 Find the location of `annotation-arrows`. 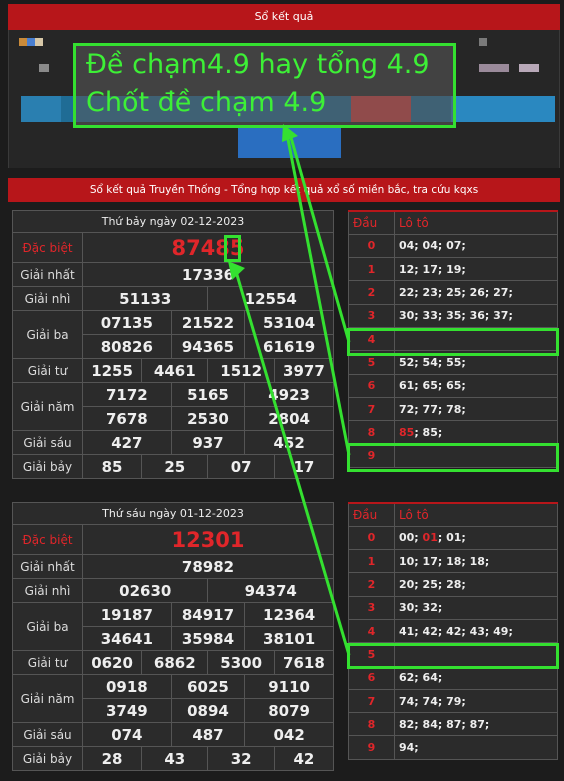

annotation-arrows is located at coordinates (289, 390).